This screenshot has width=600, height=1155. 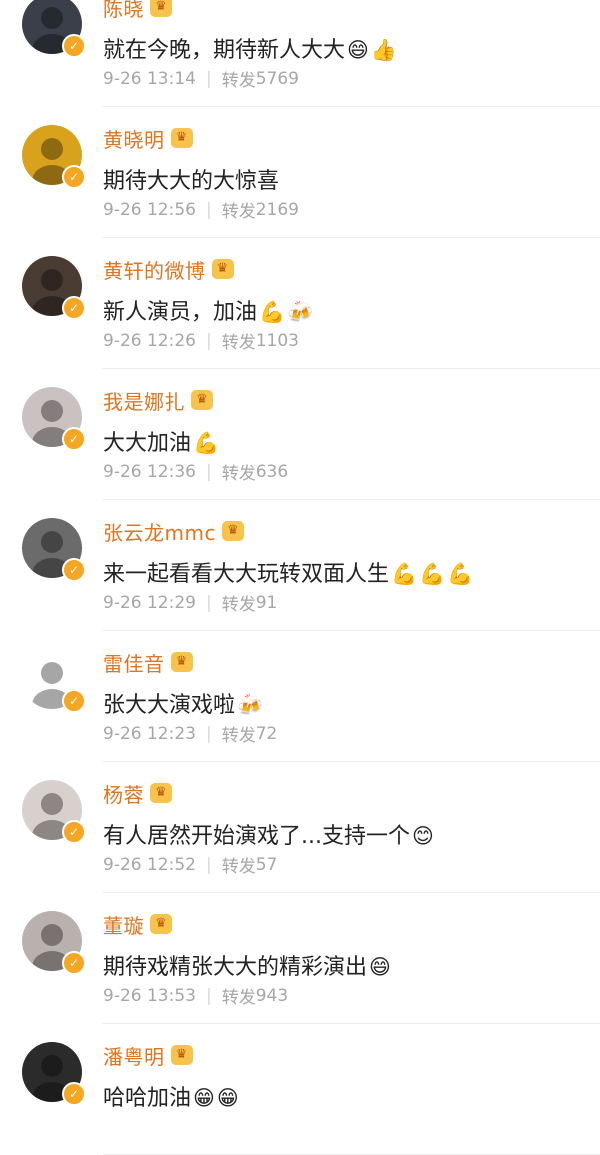 I want to click on name-row: 黄轩的微博 ♛, so click(x=168, y=269).